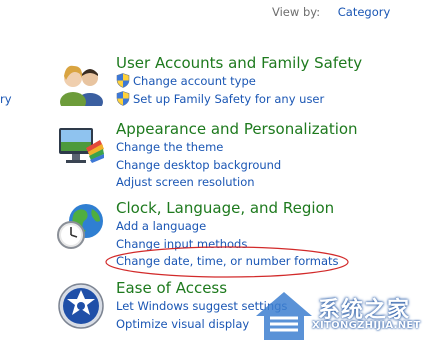 The height and width of the screenshot is (344, 442). Describe the element at coordinates (81, 81) in the screenshot. I see `users-icon` at that location.